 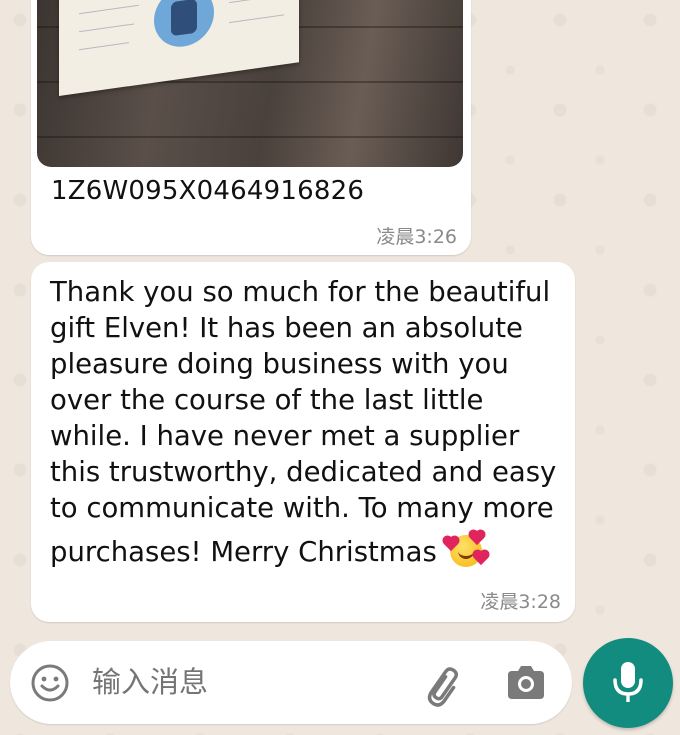 I want to click on message-composer, so click(x=291, y=682).